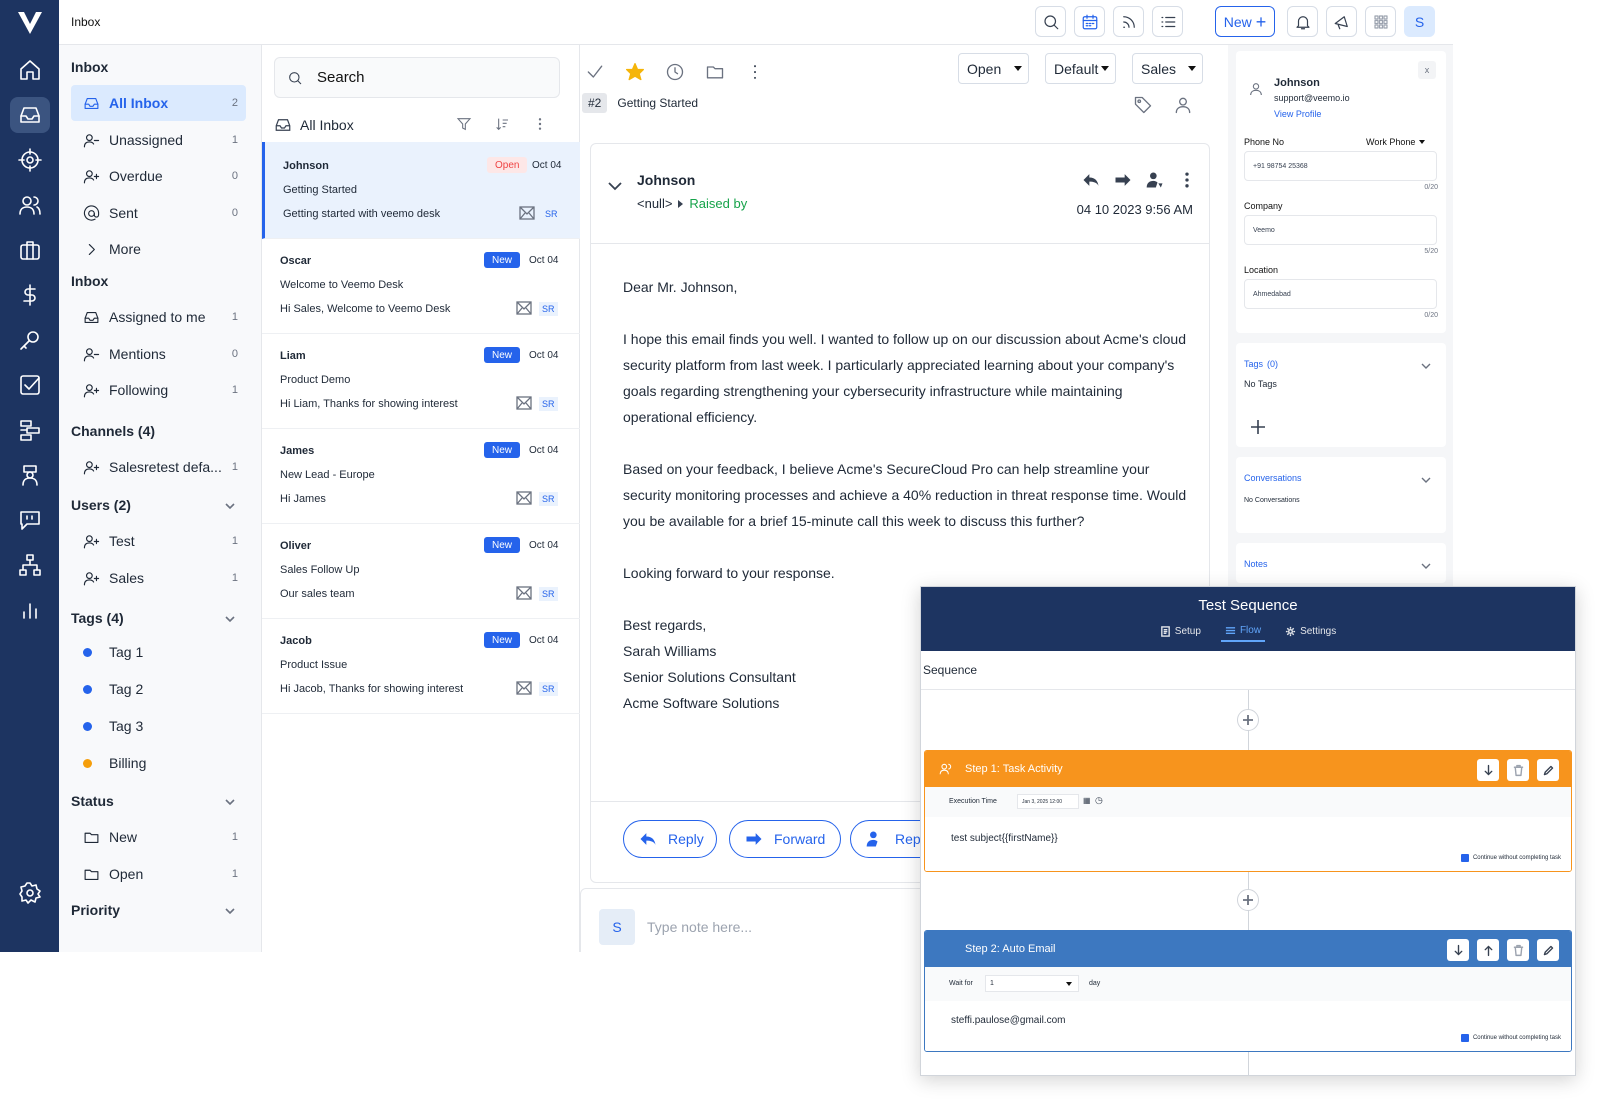  What do you see at coordinates (158, 249) in the screenshot?
I see `sidebar-item-more: More` at bounding box center [158, 249].